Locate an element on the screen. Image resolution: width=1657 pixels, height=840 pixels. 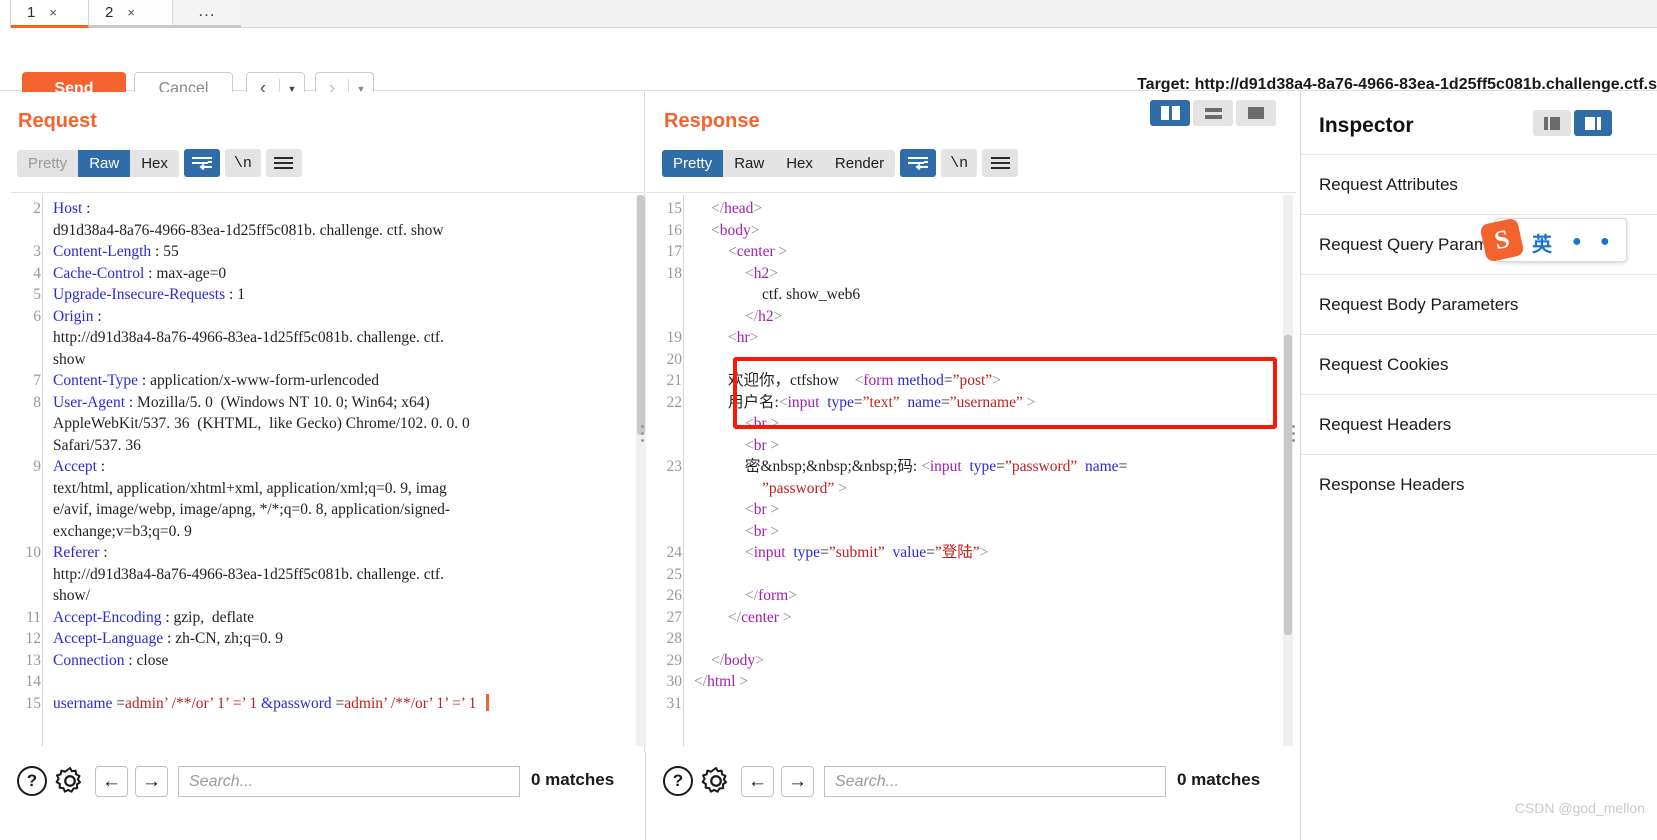
editor-separator is located at coordinates (328, 192).